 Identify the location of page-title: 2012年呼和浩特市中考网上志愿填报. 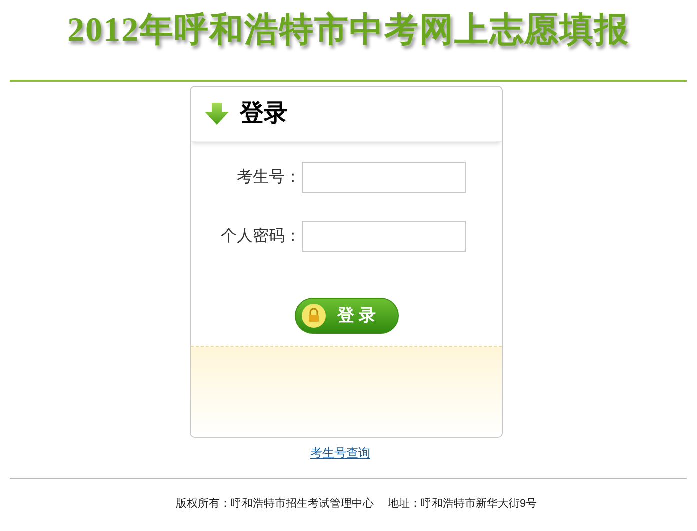
(349, 30).